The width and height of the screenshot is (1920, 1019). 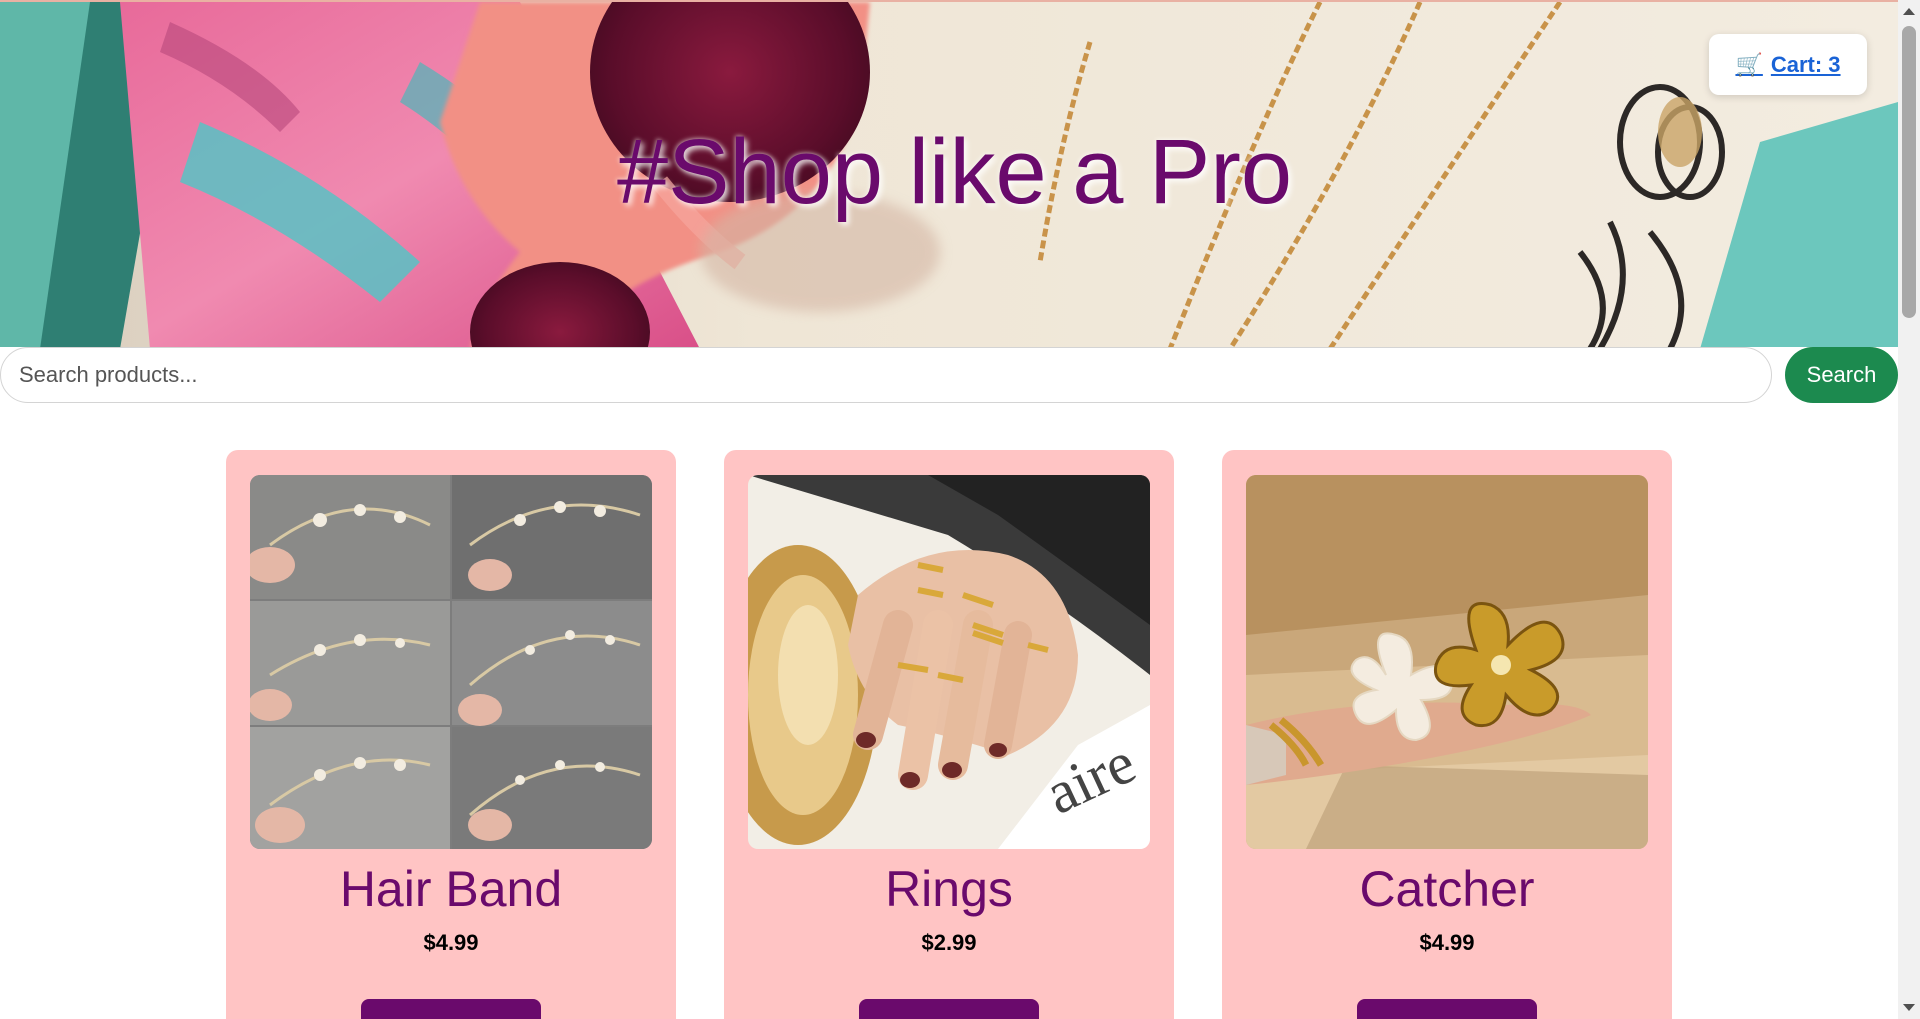 What do you see at coordinates (949, 942) in the screenshot?
I see `product-price: $2.99` at bounding box center [949, 942].